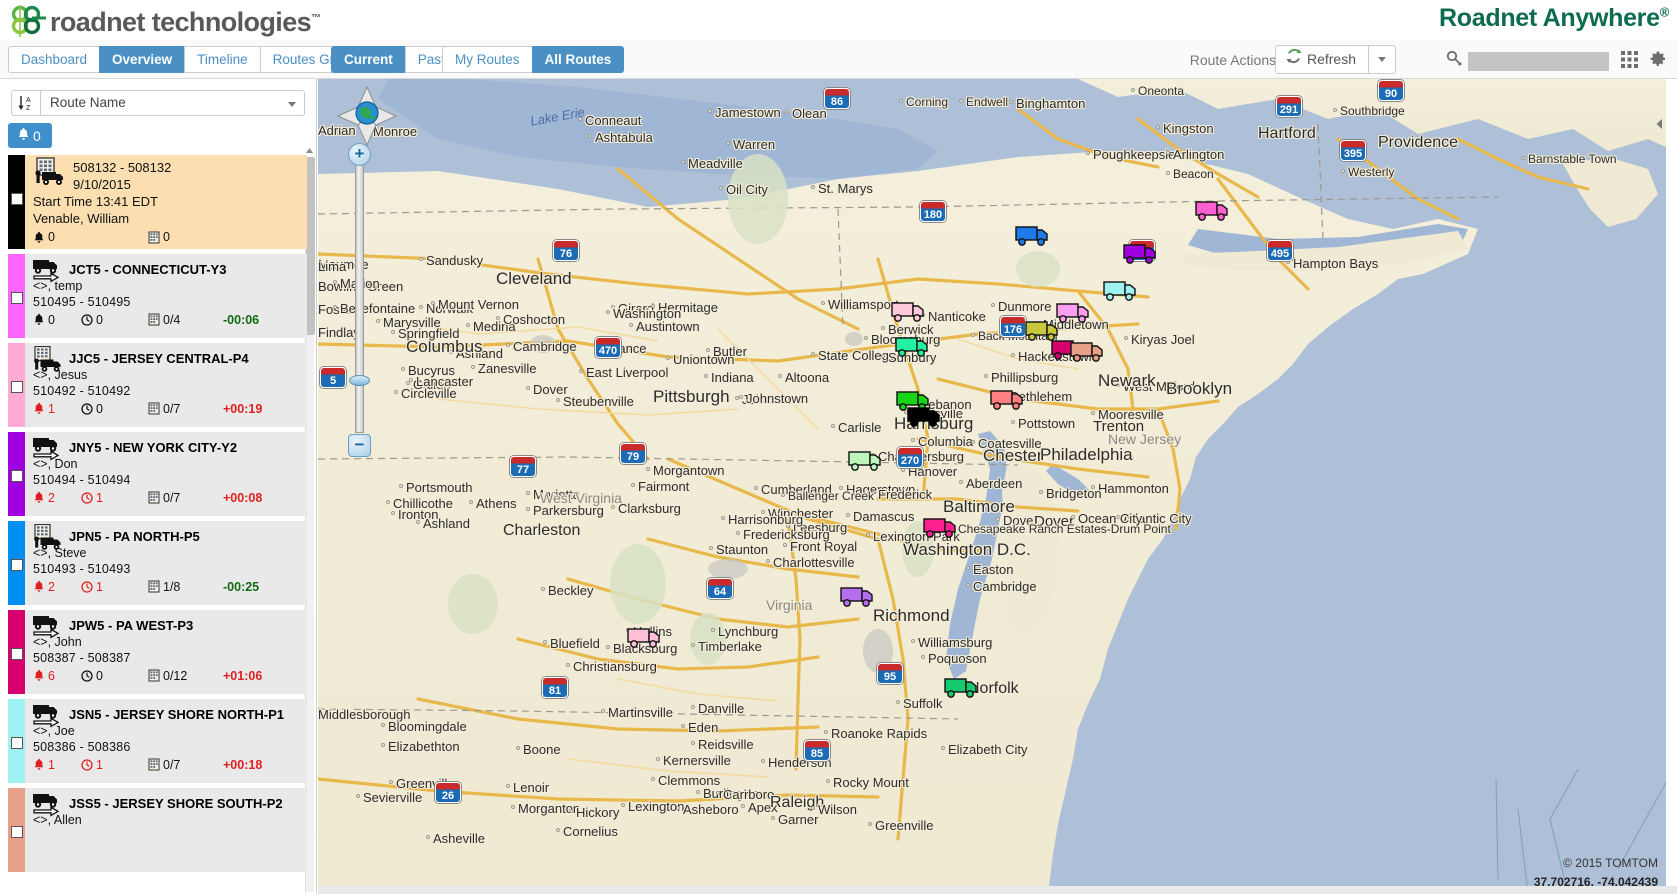 This screenshot has height=894, width=1677. Describe the element at coordinates (81, 218) in the screenshot. I see `route-driver: Venable, William` at that location.